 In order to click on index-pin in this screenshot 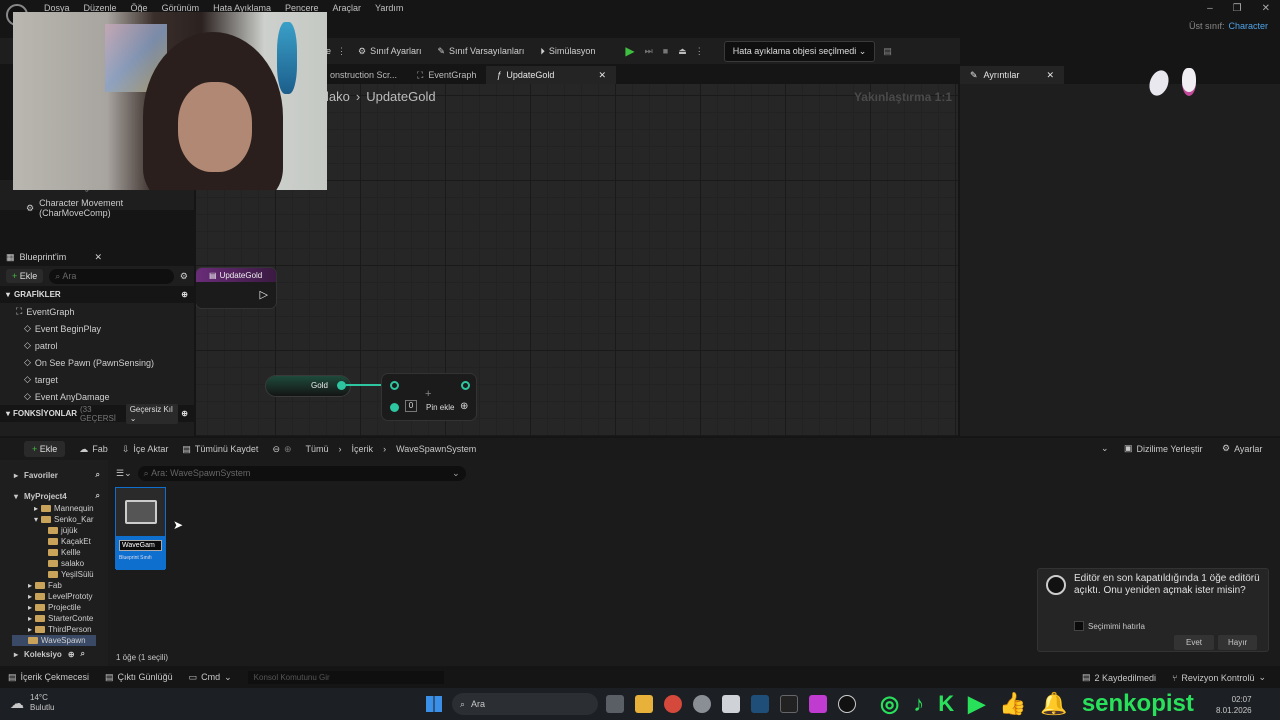, I will do `click(394, 407)`.